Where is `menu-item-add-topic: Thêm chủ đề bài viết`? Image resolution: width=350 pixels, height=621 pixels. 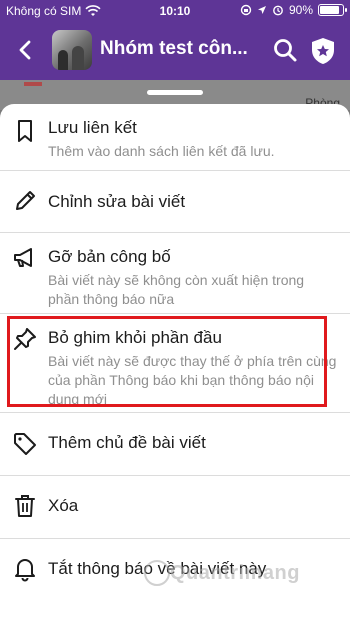
menu-item-add-topic: Thêm chủ đề bài viết is located at coordinates (175, 444).